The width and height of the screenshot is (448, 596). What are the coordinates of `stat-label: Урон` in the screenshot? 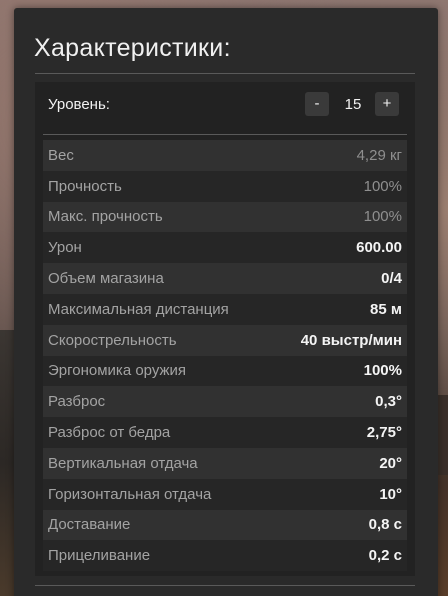 It's located at (65, 248).